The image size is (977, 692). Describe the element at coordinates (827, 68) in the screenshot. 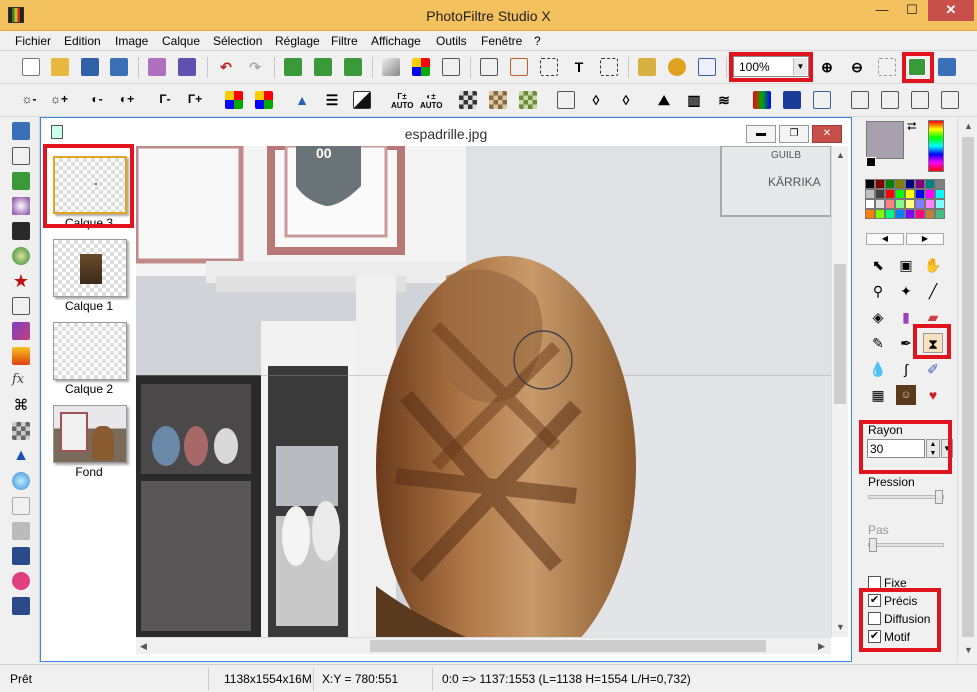

I see `zoom-in-icon: ⊕` at that location.